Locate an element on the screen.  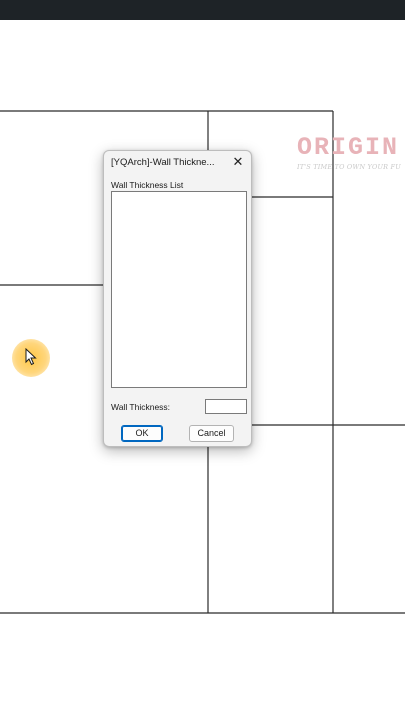
wall-thickness-list-label: Wall Thickness List is located at coordinates (147, 185).